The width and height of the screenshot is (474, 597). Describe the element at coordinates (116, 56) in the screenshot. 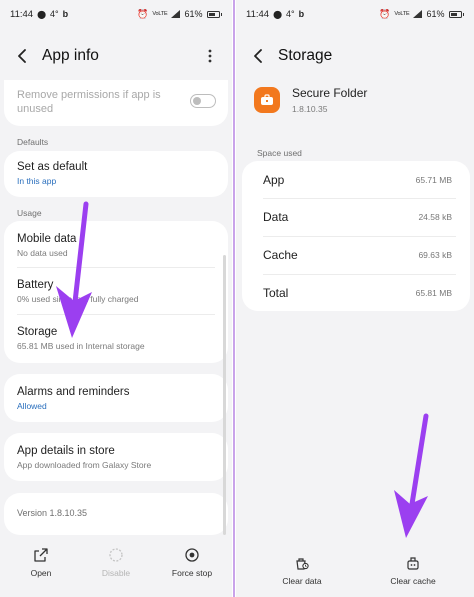

I see `app-bar: App info` at that location.